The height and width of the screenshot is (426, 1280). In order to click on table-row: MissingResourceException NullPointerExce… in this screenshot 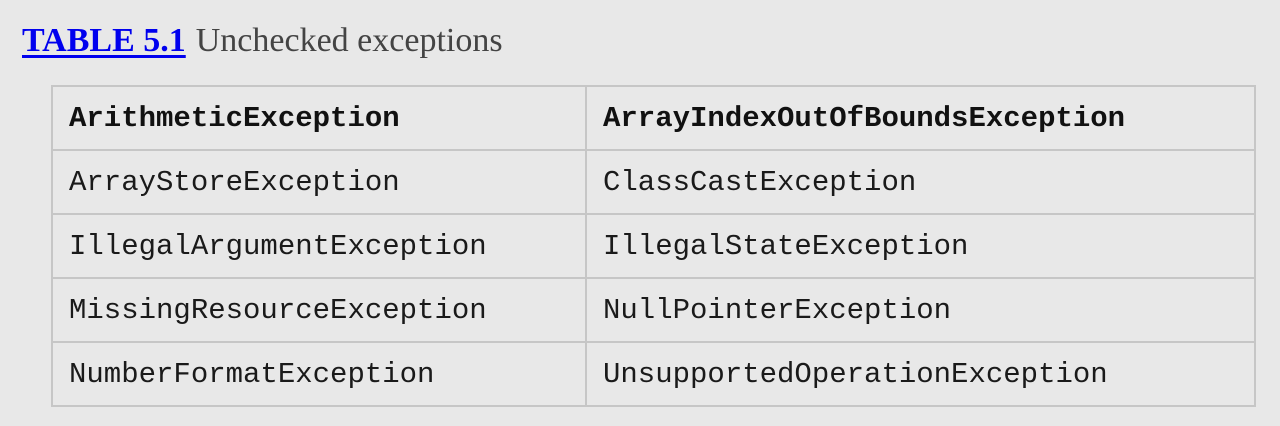, I will do `click(653, 310)`.